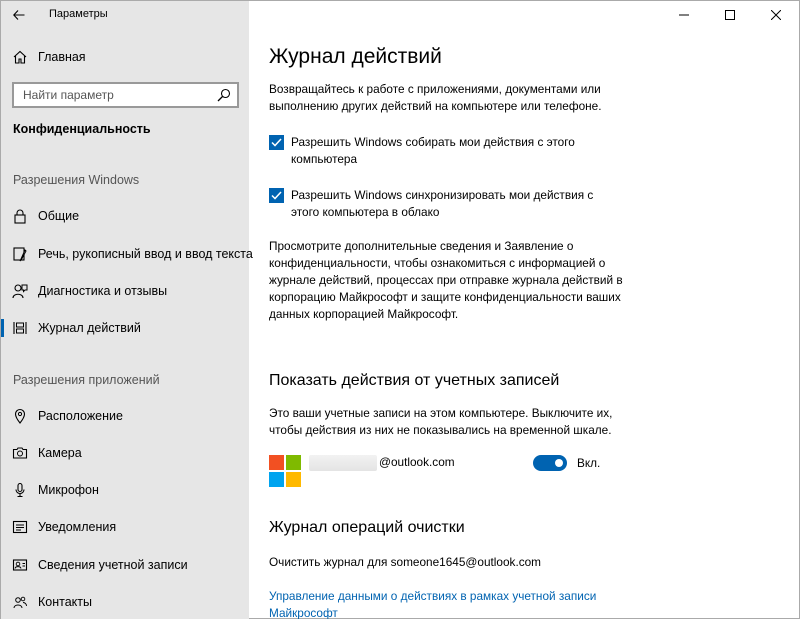  What do you see at coordinates (20, 416) in the screenshot?
I see `location-icon` at bounding box center [20, 416].